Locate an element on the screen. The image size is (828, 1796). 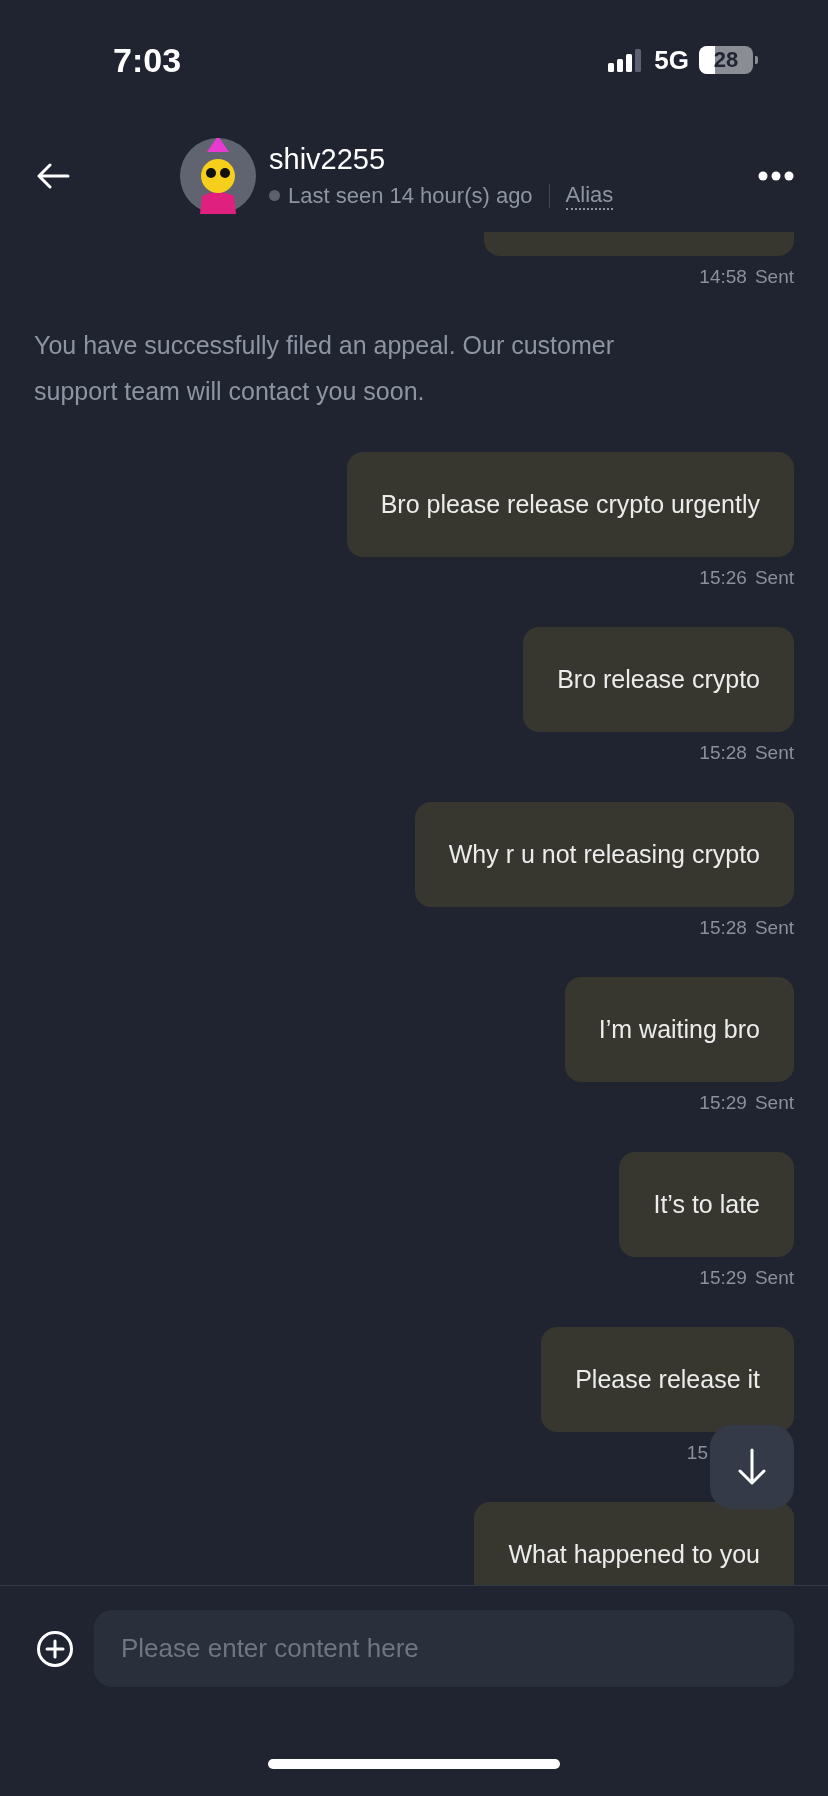
message-time: 14:58 is located at coordinates (723, 277).